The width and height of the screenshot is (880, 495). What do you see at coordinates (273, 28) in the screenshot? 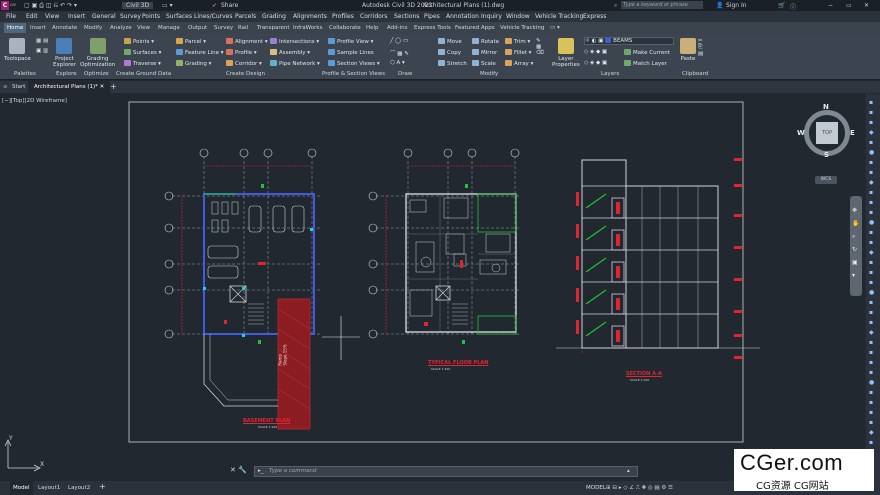
I see `tab-transparent: Transparent` at bounding box center [273, 28].